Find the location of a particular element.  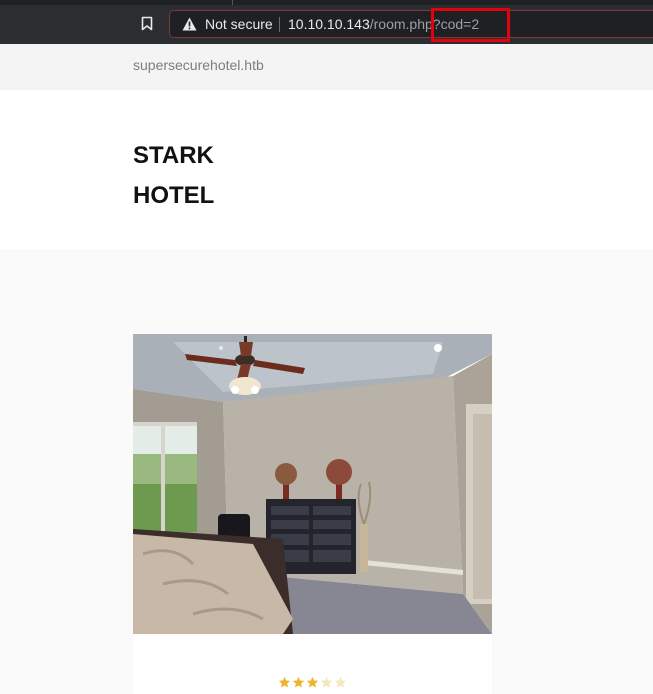

warning-icon is located at coordinates (189, 24).